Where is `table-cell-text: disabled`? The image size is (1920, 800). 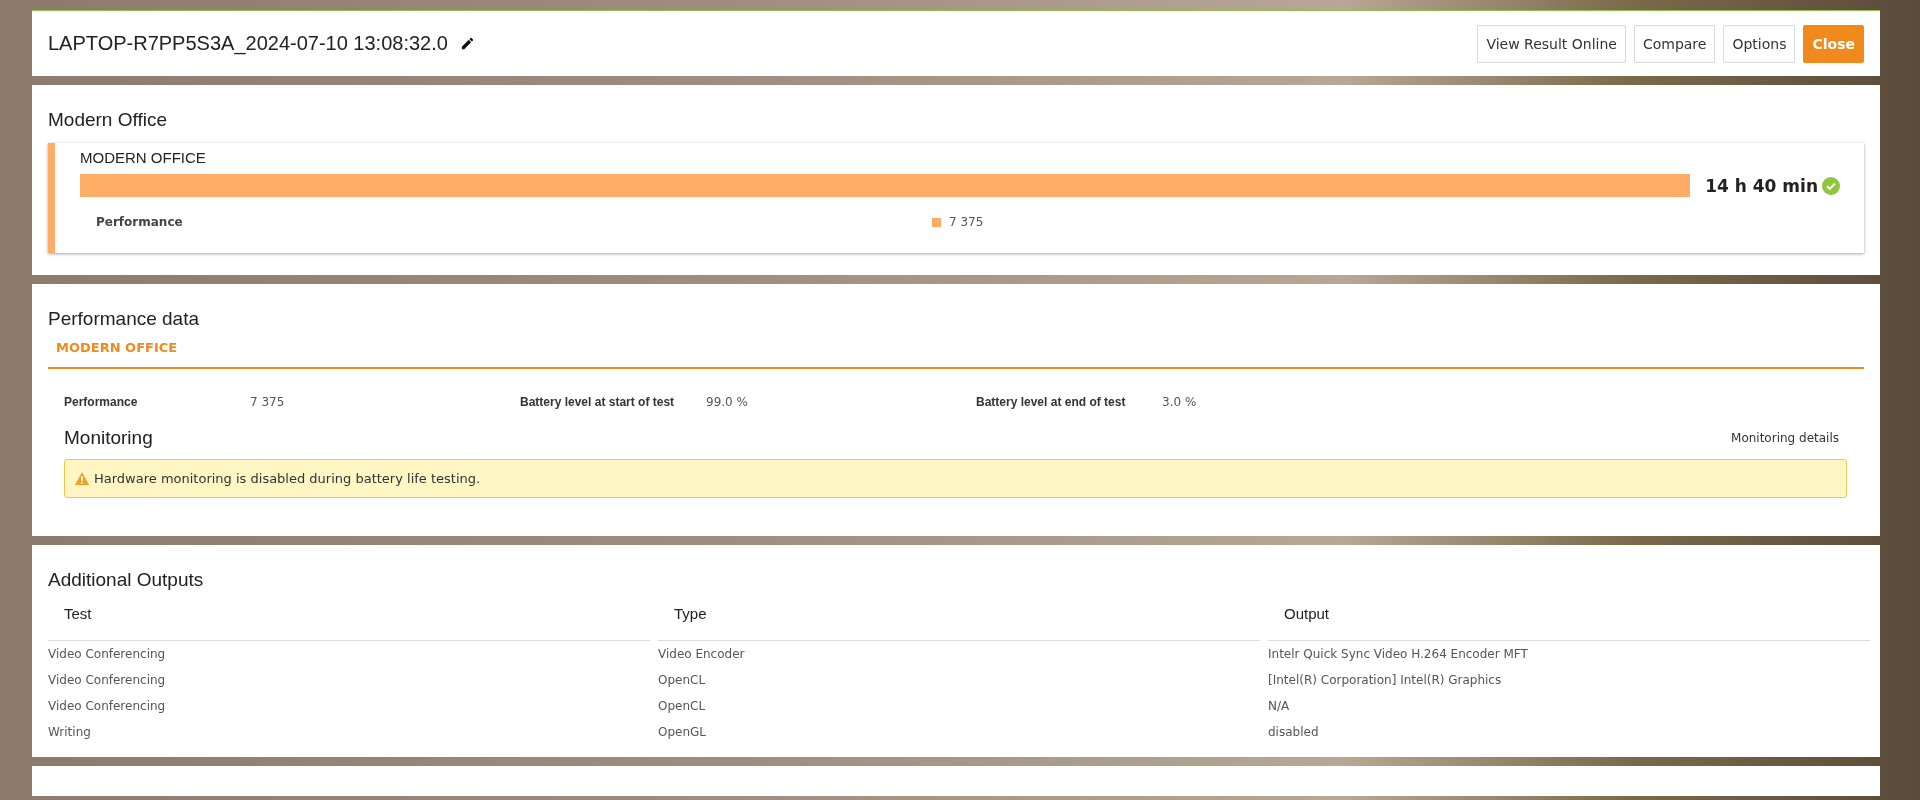
table-cell-text: disabled is located at coordinates (1294, 732).